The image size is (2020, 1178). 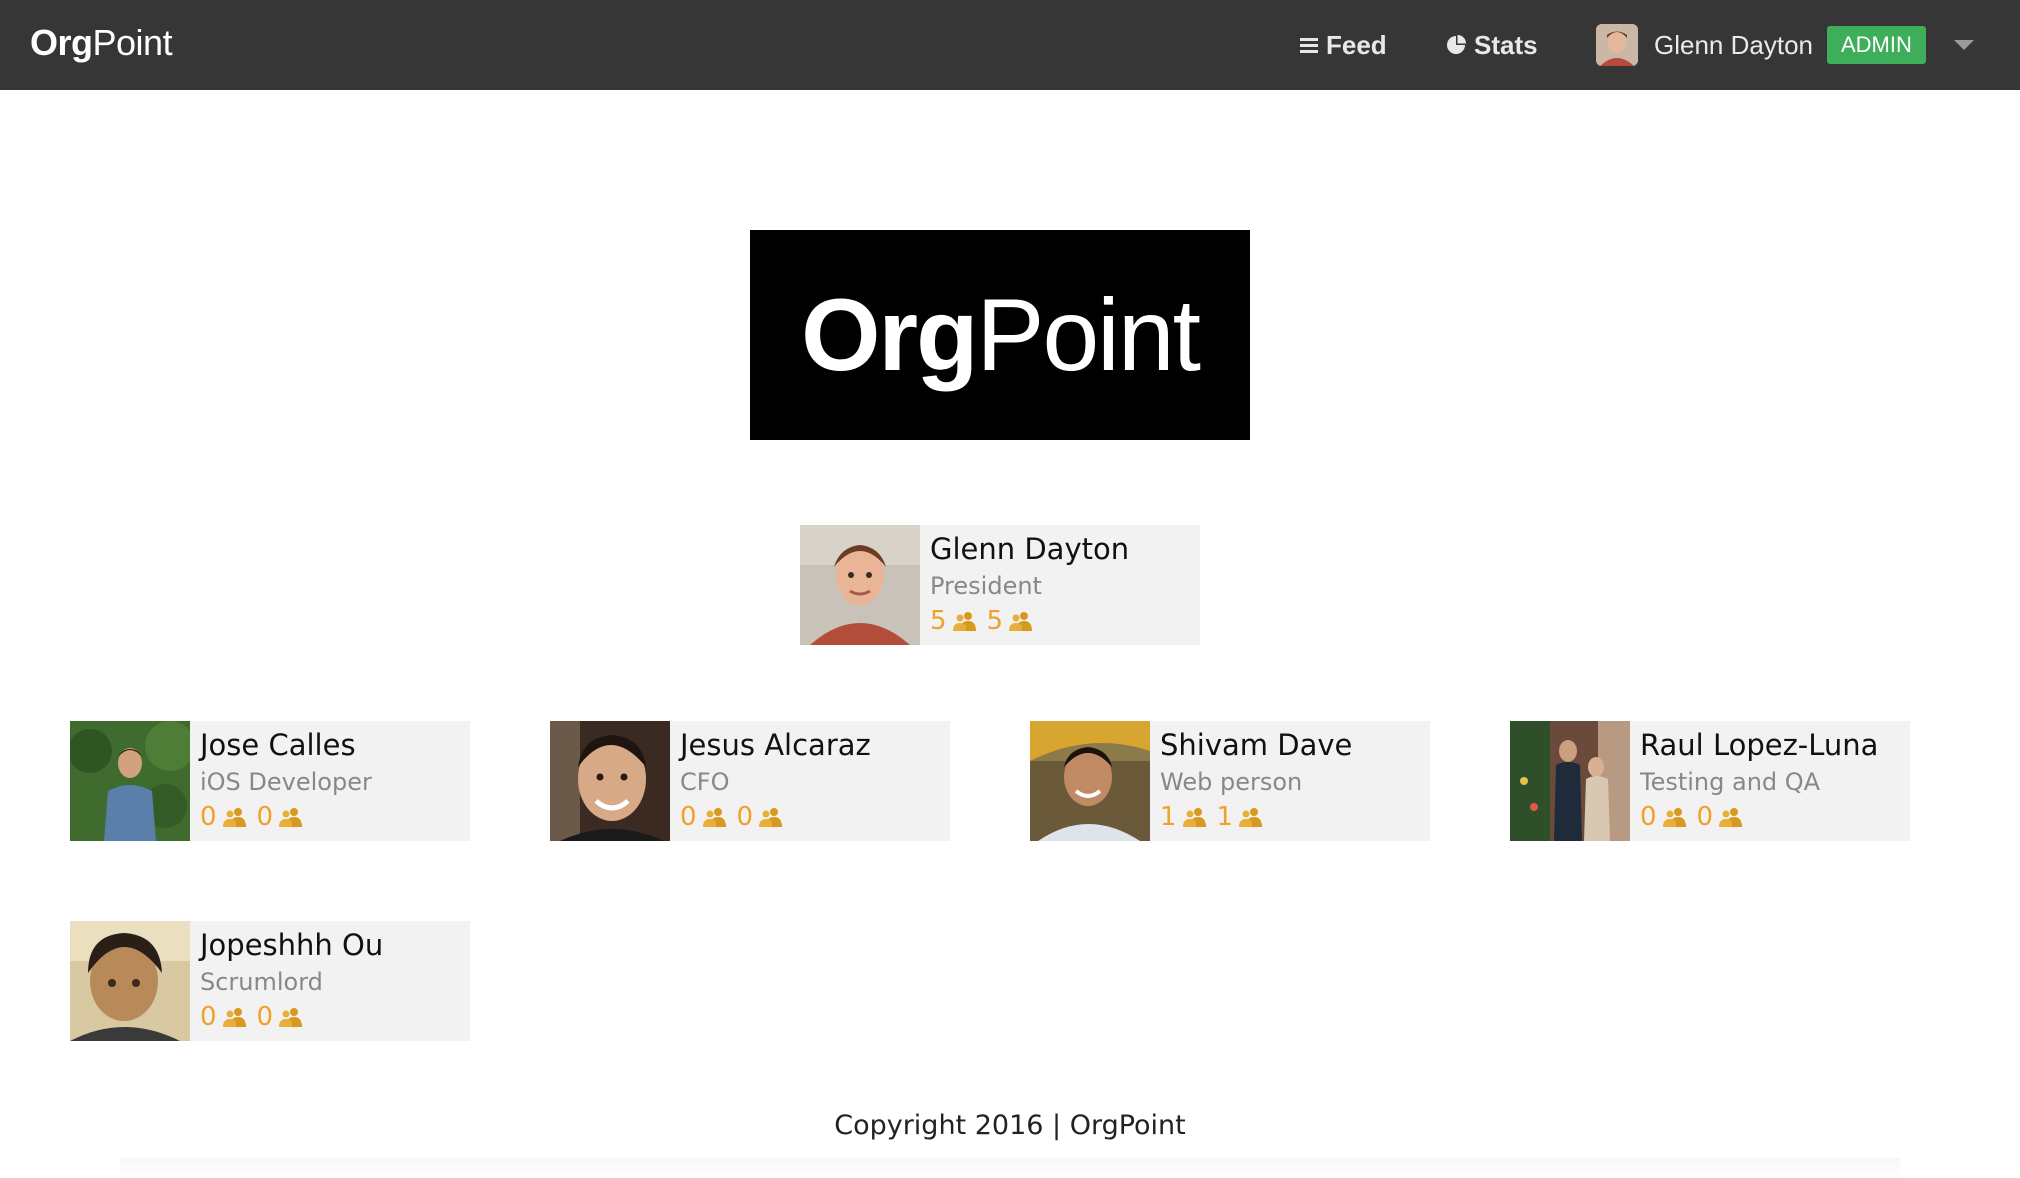 What do you see at coordinates (1010, 45) in the screenshot?
I see `top-navbar: OrgPoint Feed Stats Glenn Dayton ADMIN` at bounding box center [1010, 45].